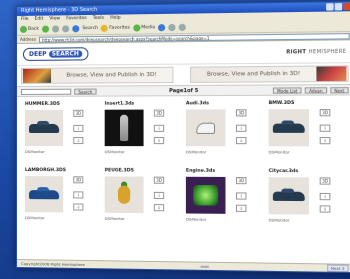  I want to click on result-card: Insert1.3ds 3D i ⇩ DSMonitor, so click(141, 133).